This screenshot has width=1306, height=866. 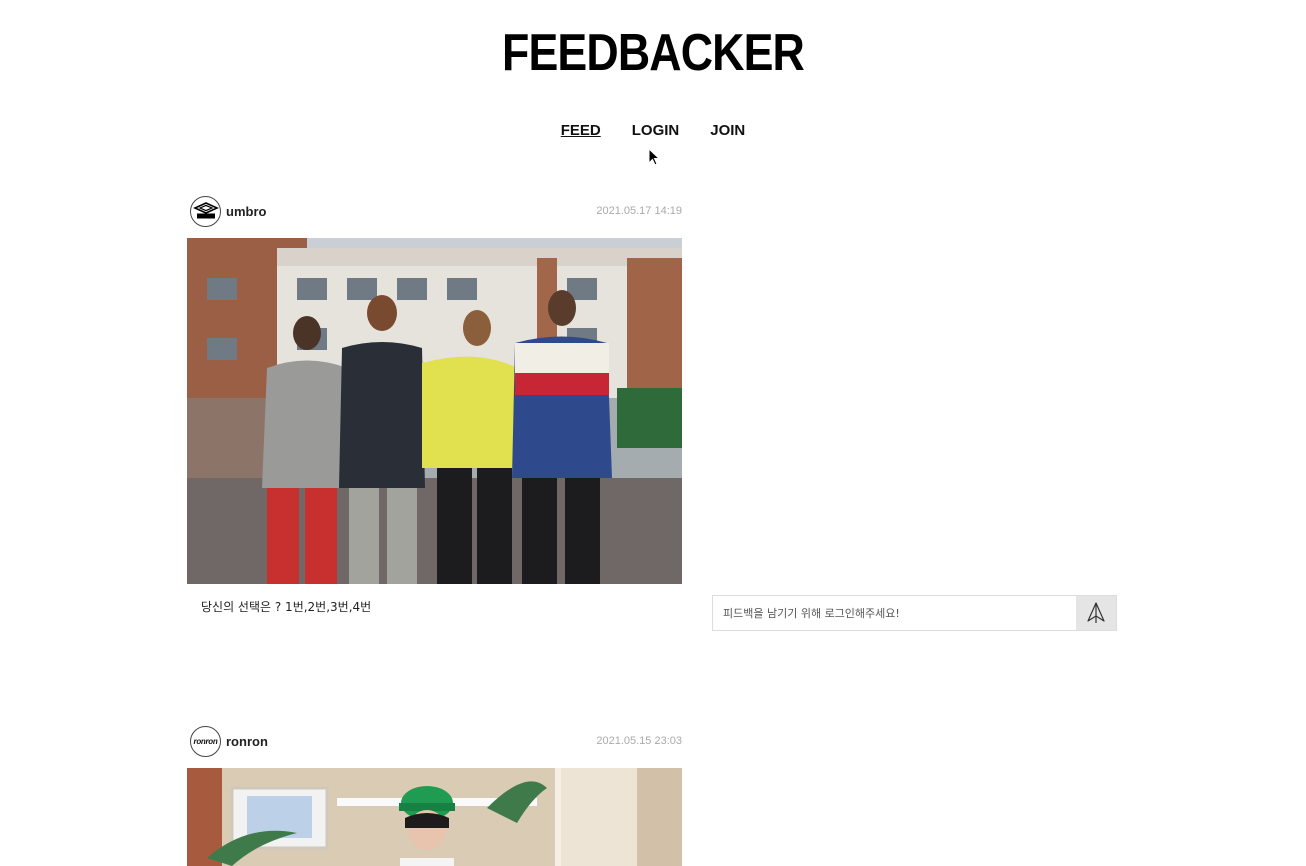 I want to click on feedback-form, so click(x=914, y=613).